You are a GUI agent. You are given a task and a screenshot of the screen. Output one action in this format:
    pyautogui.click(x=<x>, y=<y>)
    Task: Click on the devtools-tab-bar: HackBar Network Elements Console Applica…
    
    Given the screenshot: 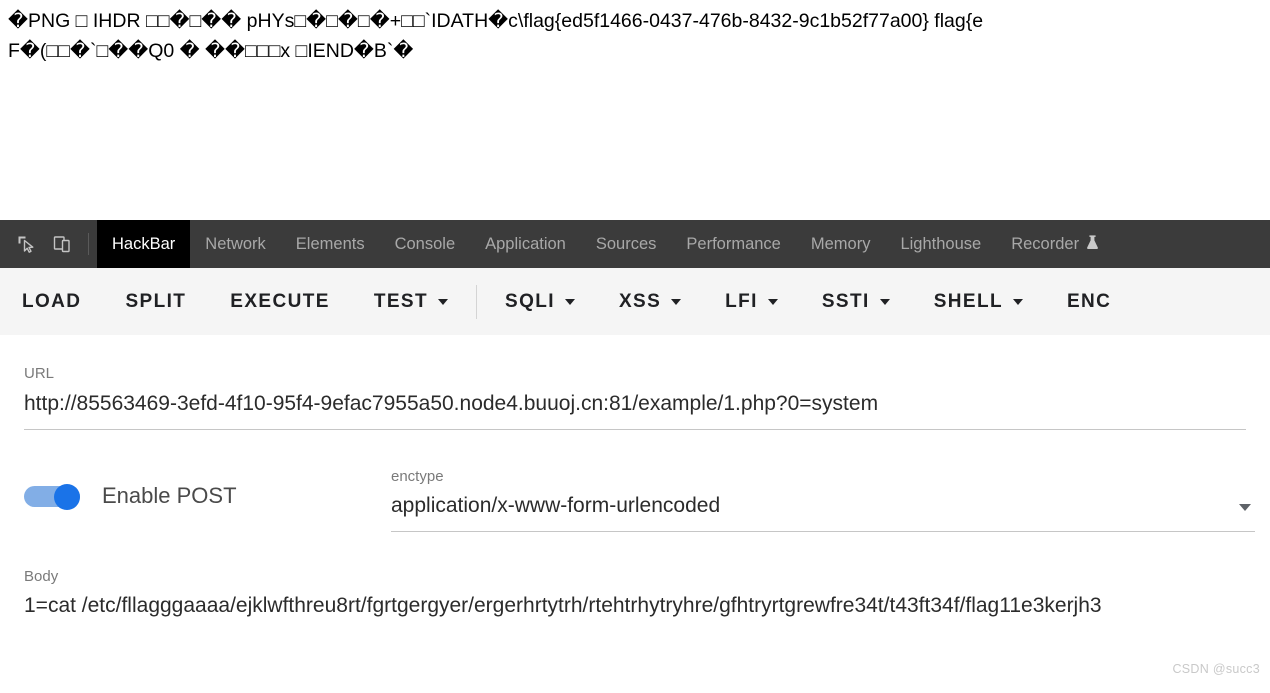 What is the action you would take?
    pyautogui.click(x=635, y=244)
    